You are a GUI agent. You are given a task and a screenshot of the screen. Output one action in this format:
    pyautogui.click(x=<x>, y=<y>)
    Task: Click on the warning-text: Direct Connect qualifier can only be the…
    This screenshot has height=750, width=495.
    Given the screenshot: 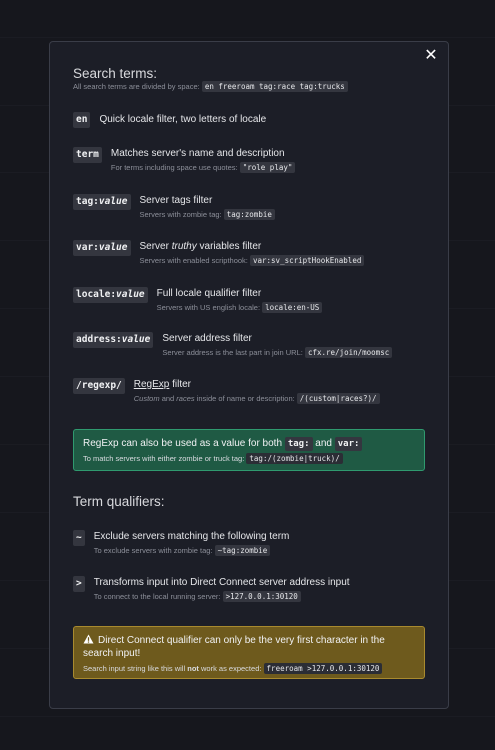 What is the action you would take?
    pyautogui.click(x=234, y=646)
    